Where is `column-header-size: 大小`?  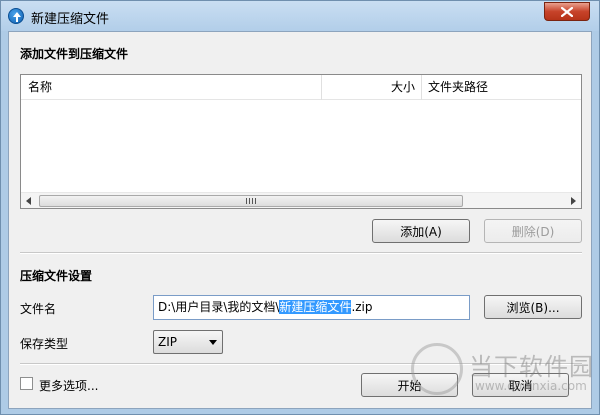 column-header-size: 大小 is located at coordinates (372, 87).